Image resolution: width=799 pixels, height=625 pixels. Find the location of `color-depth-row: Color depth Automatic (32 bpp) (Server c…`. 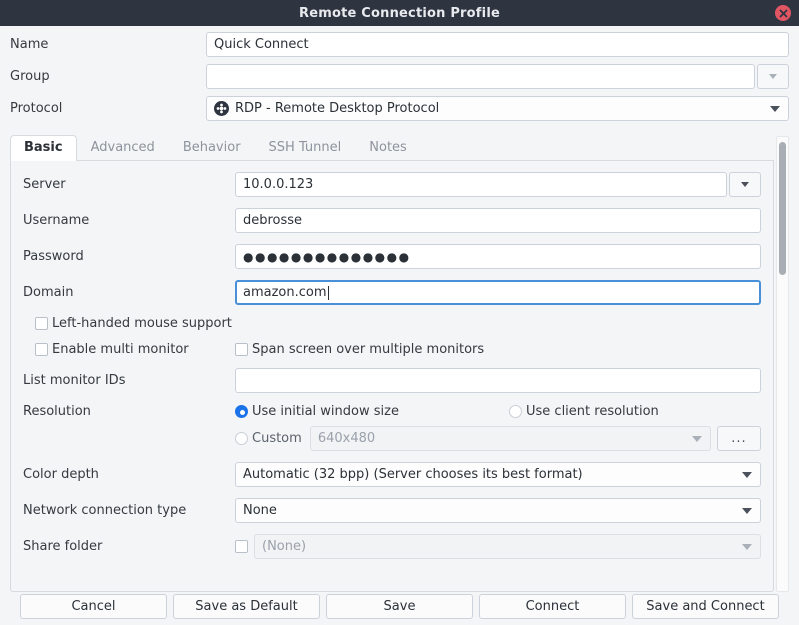

color-depth-row: Color depth Automatic (32 bpp) (Server c… is located at coordinates (392, 474).